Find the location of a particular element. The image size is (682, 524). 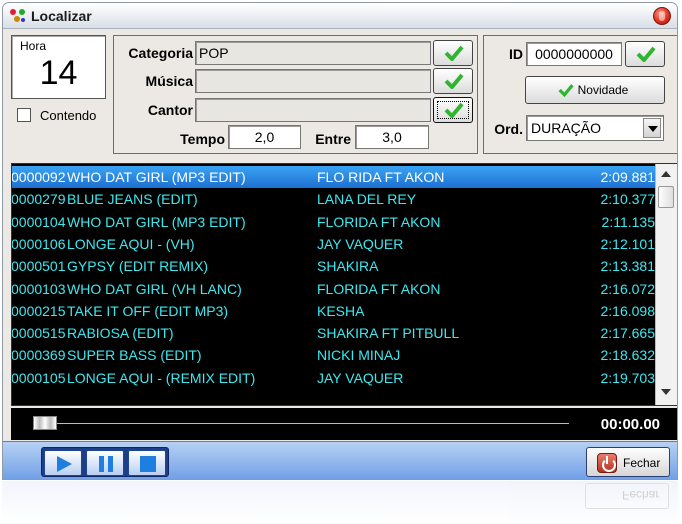

track-artist: NICKI MINAJ is located at coordinates (359, 355).